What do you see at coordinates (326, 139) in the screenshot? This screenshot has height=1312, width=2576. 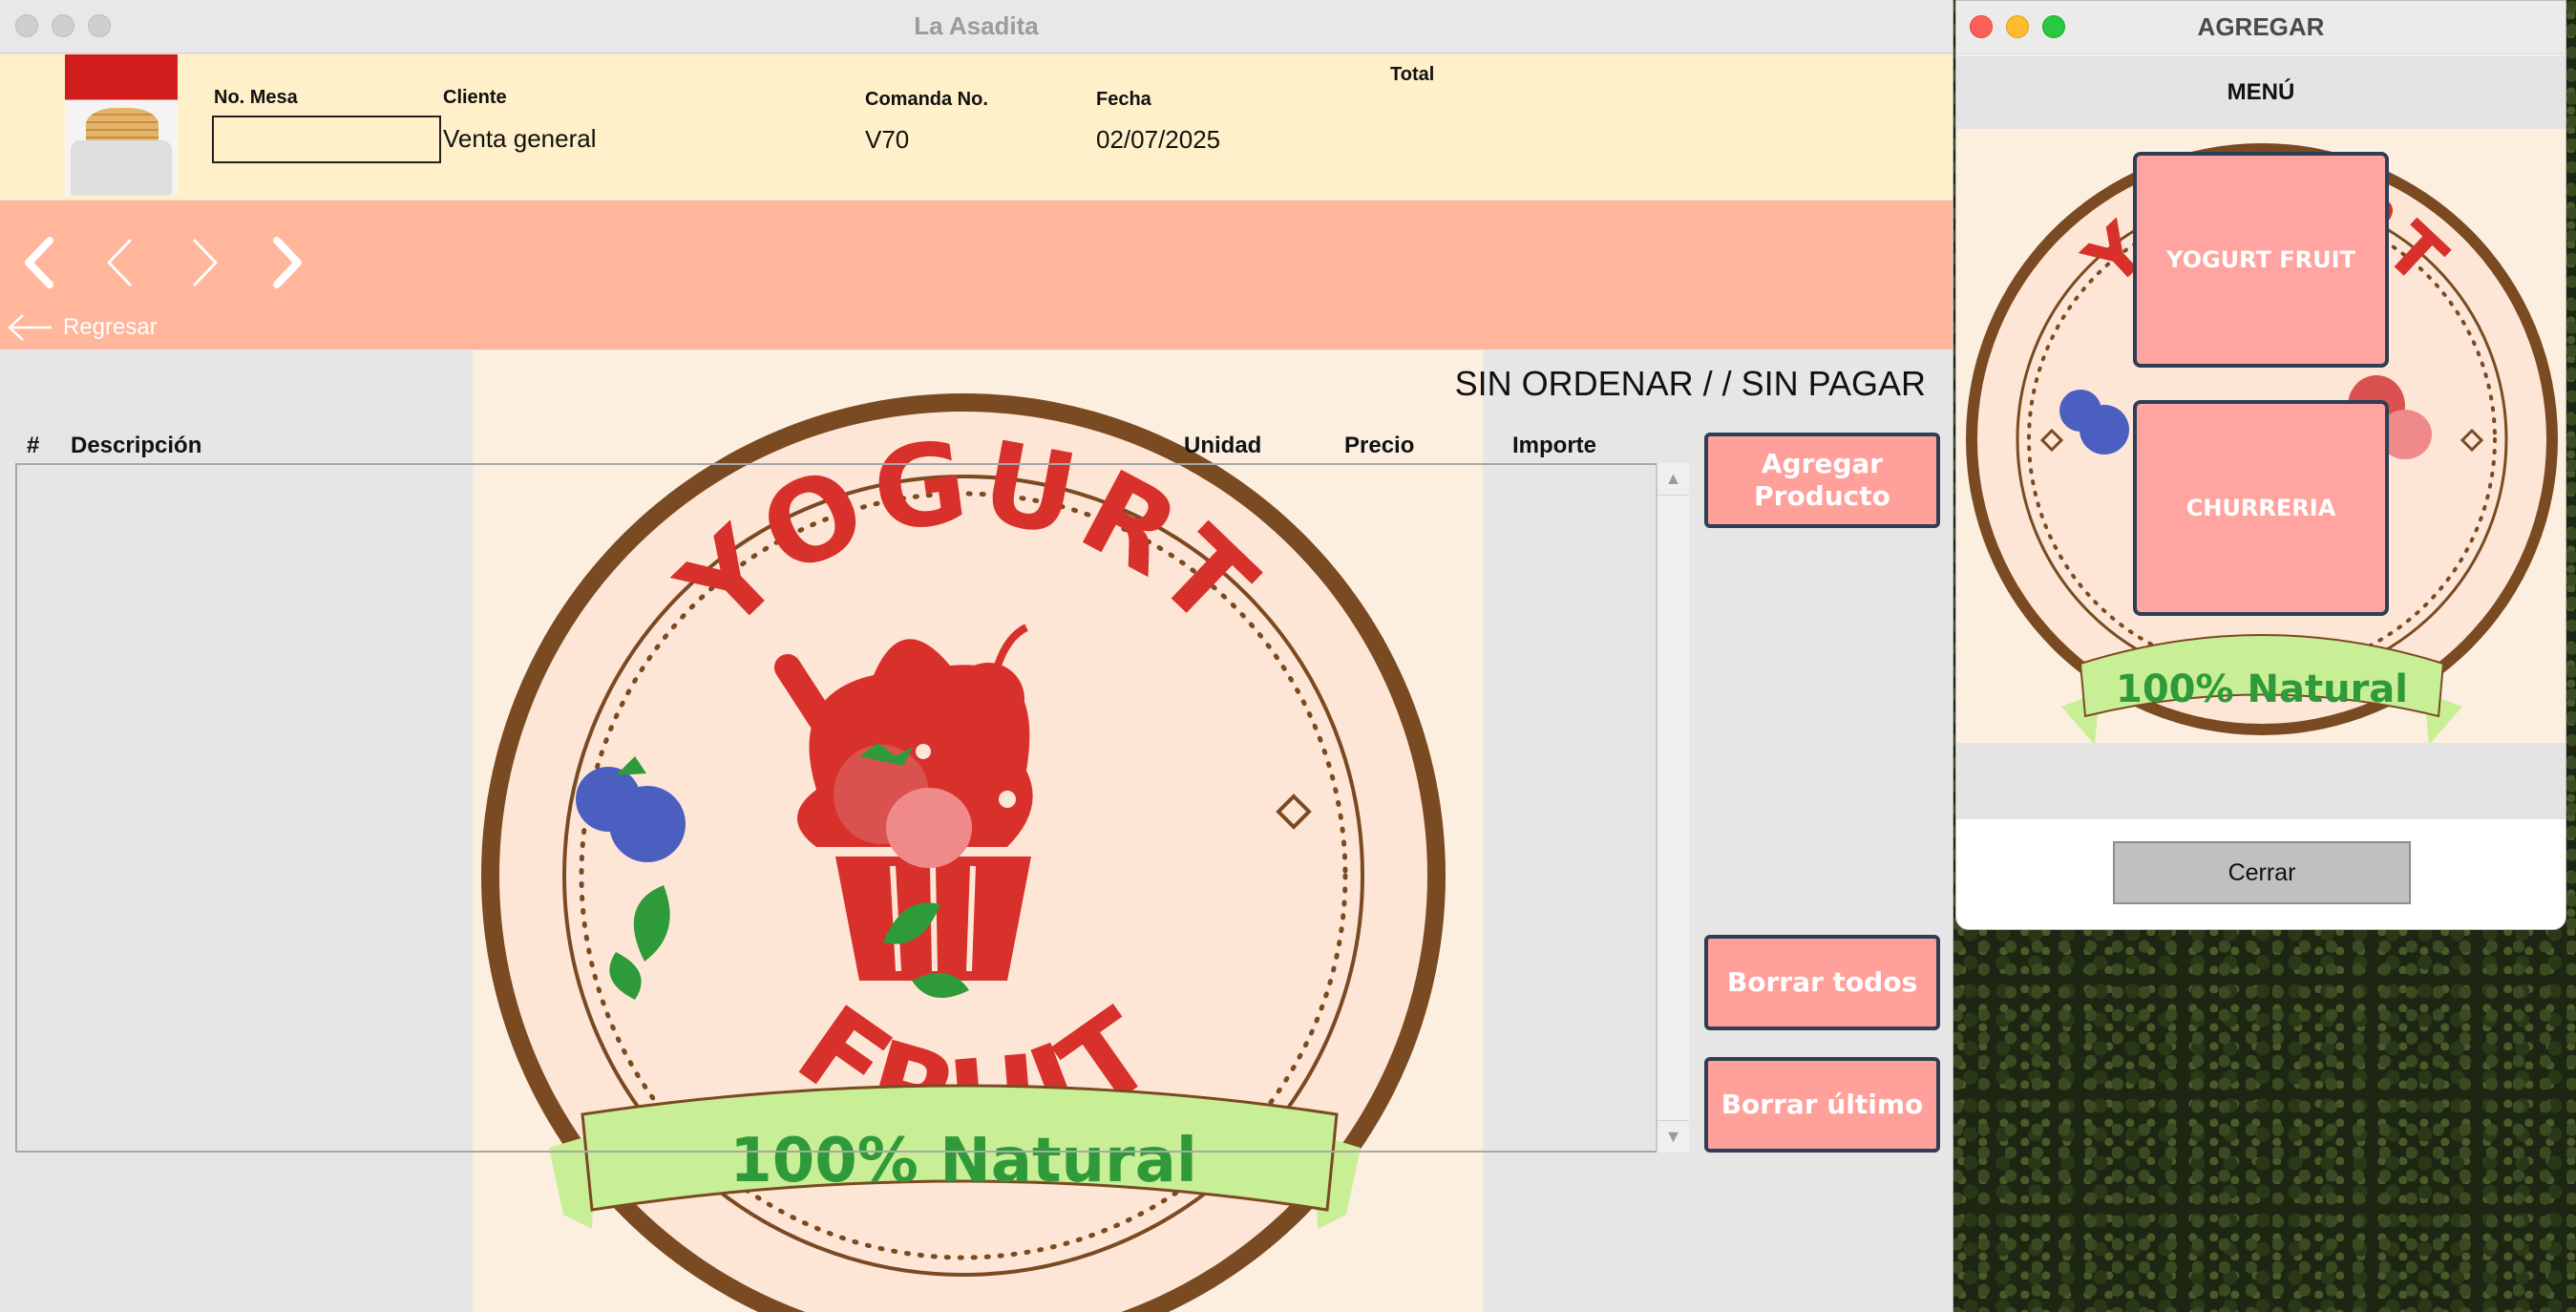 I see `mesa-input` at bounding box center [326, 139].